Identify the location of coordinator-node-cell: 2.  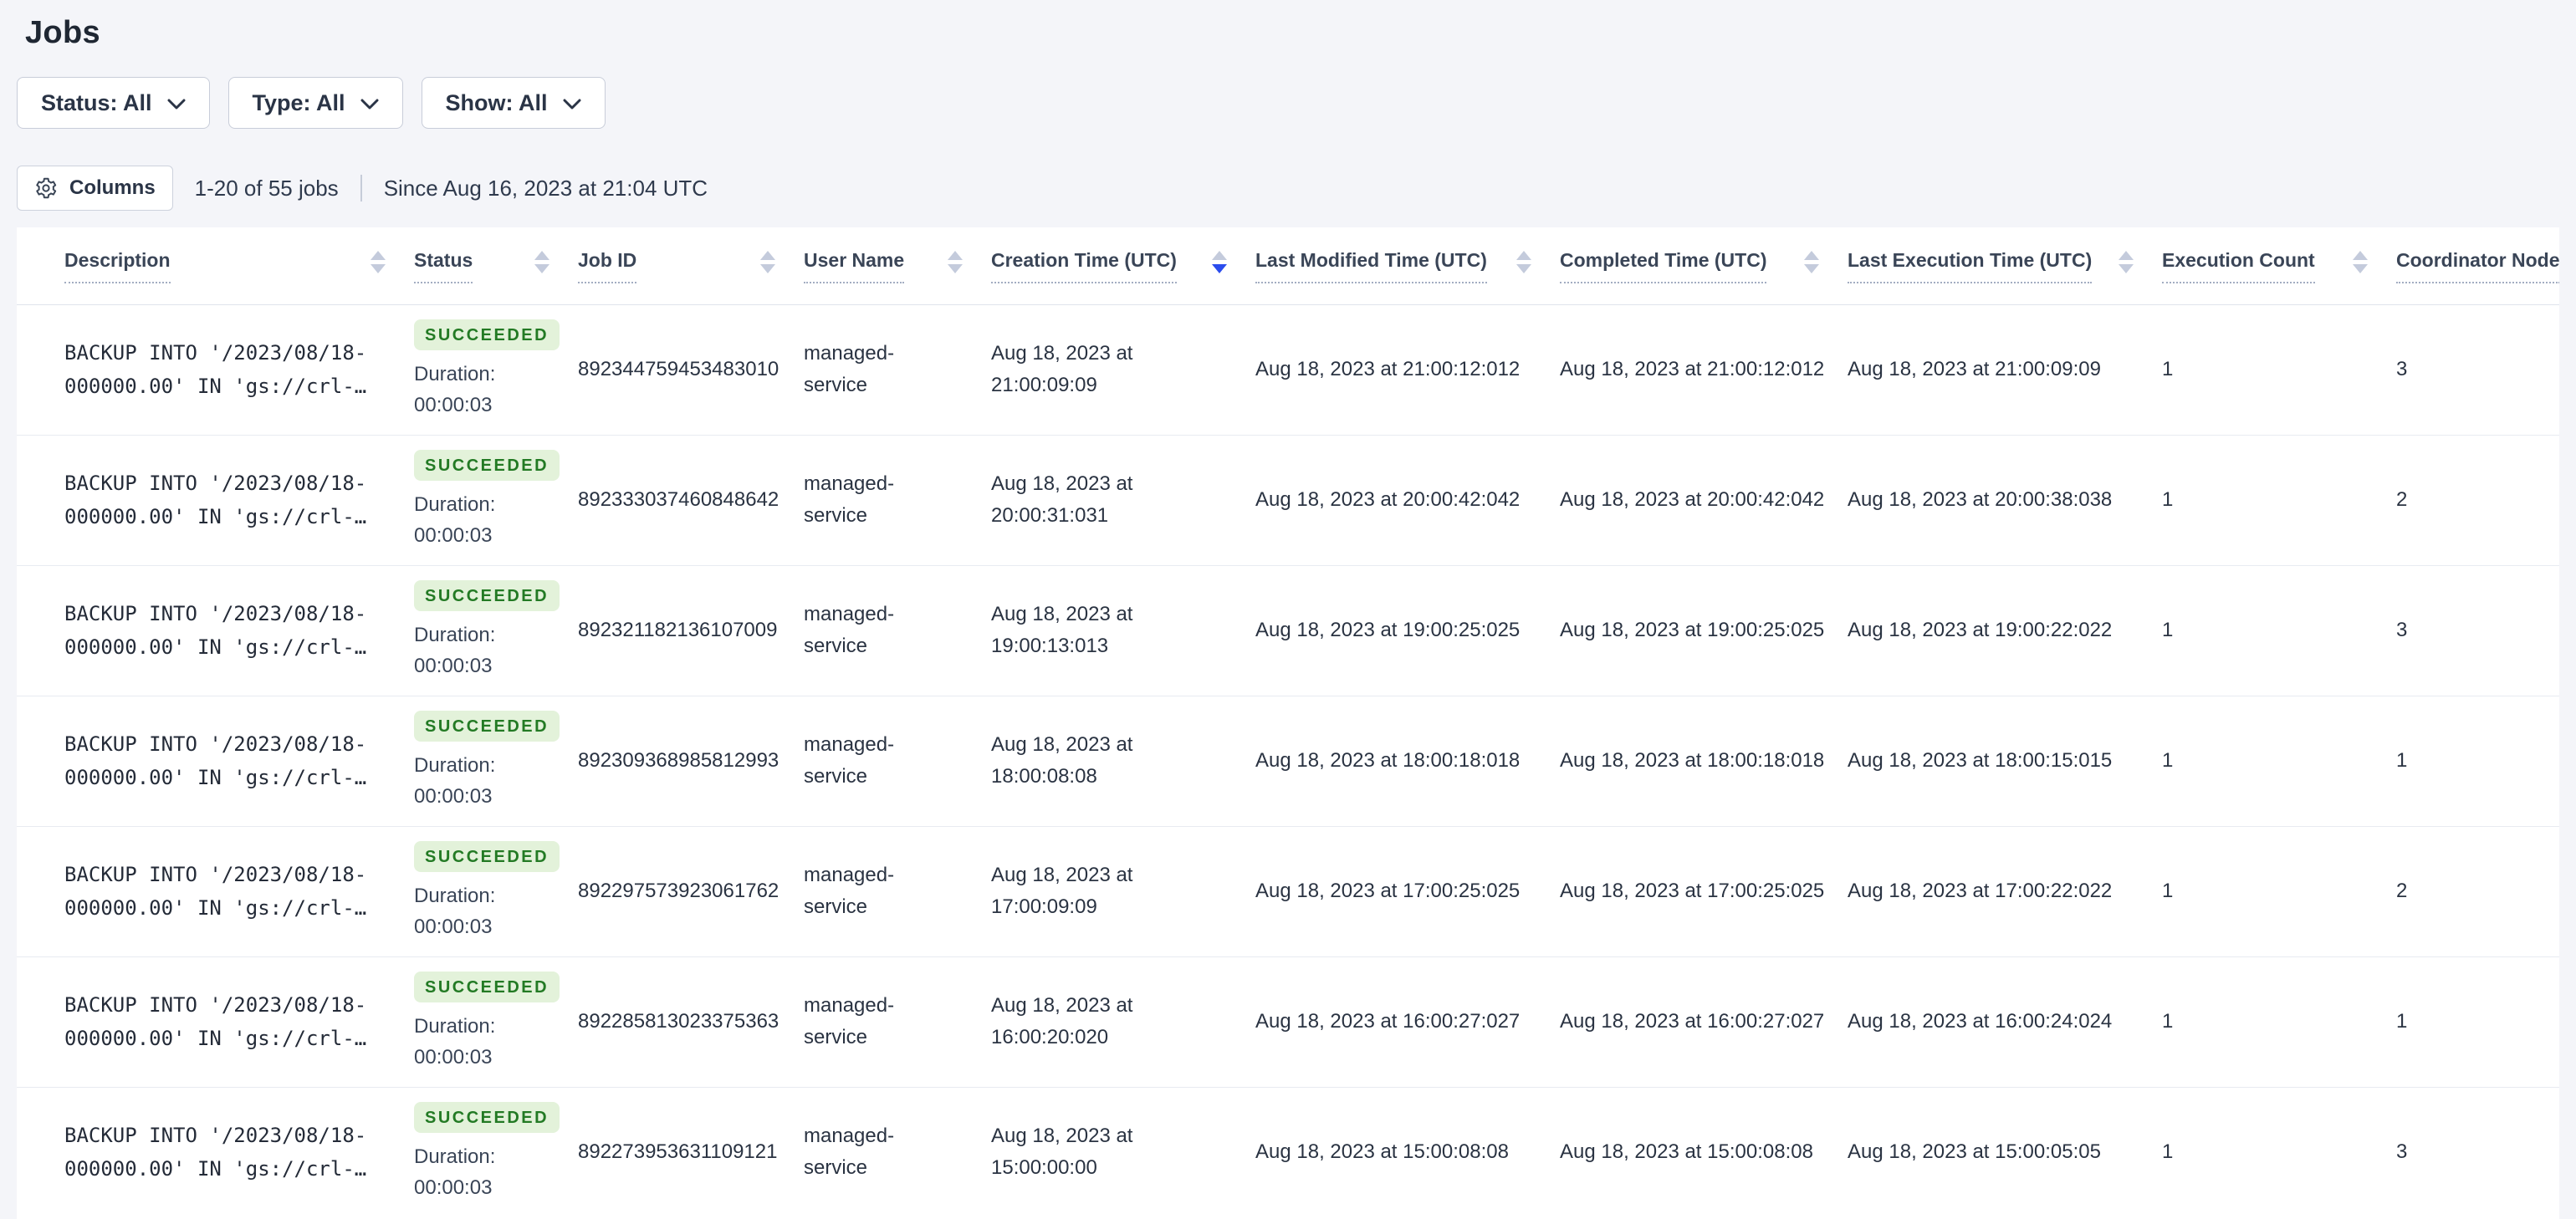
(2477, 500).